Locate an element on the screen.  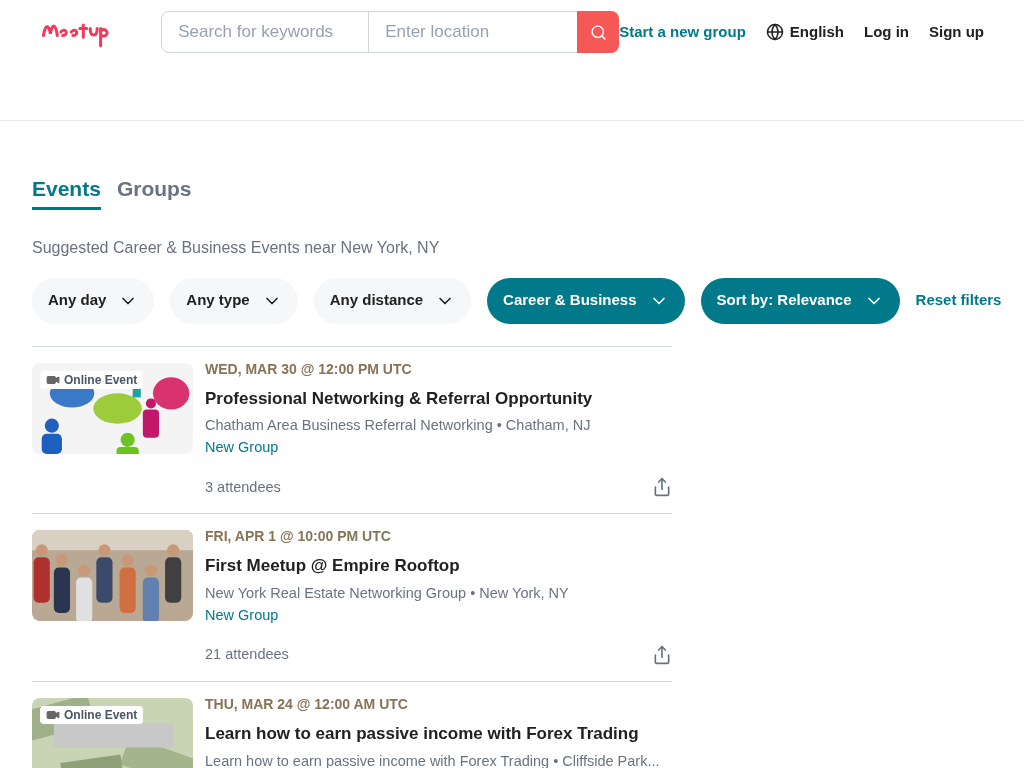
globe-icon is located at coordinates (774, 32).